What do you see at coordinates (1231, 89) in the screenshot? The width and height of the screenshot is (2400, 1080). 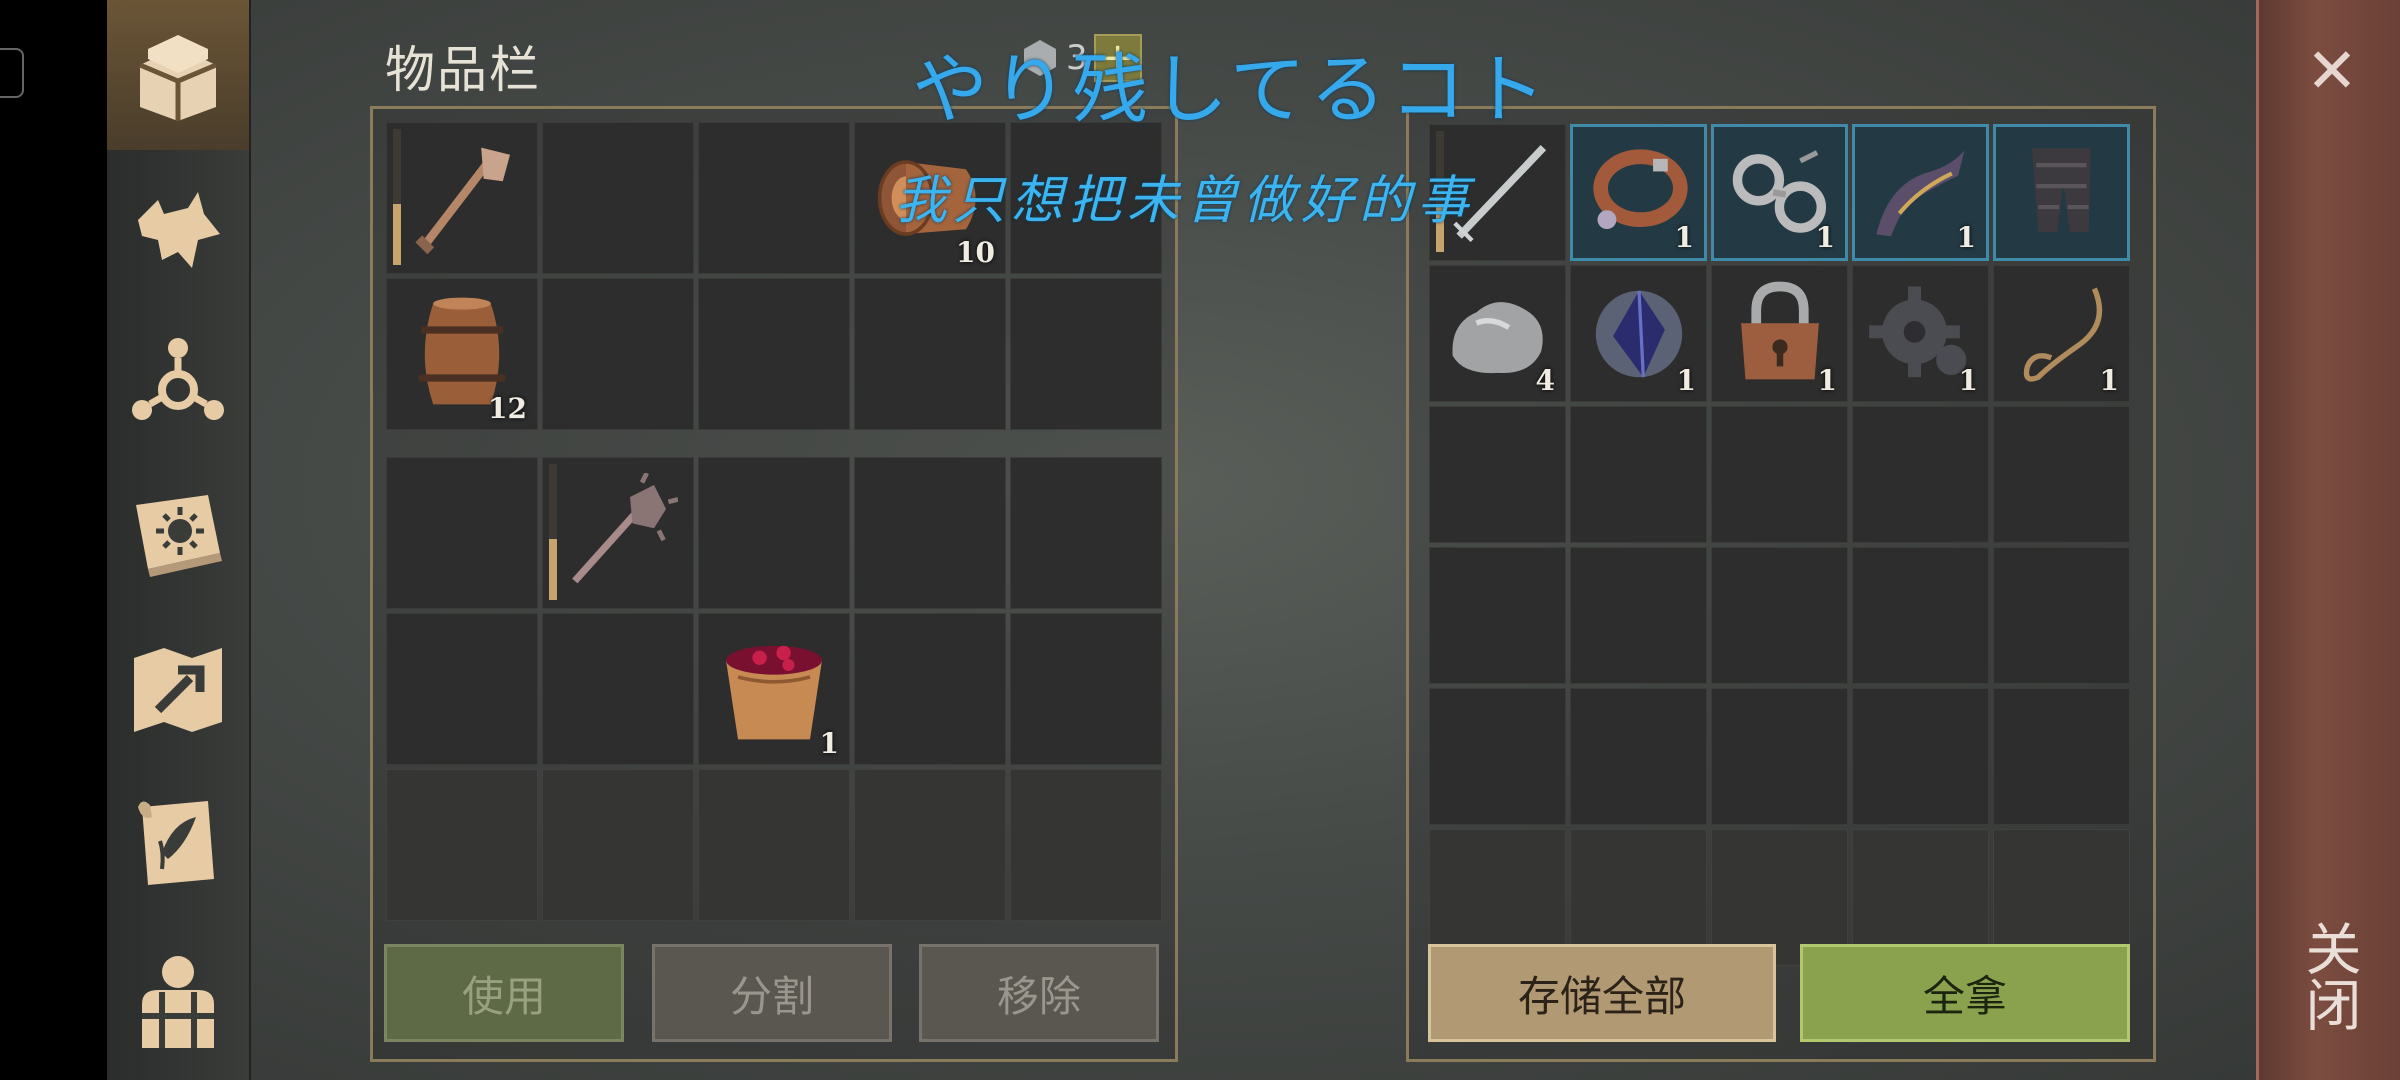 I see `overlay-caption-japanese: やり残してるコト` at bounding box center [1231, 89].